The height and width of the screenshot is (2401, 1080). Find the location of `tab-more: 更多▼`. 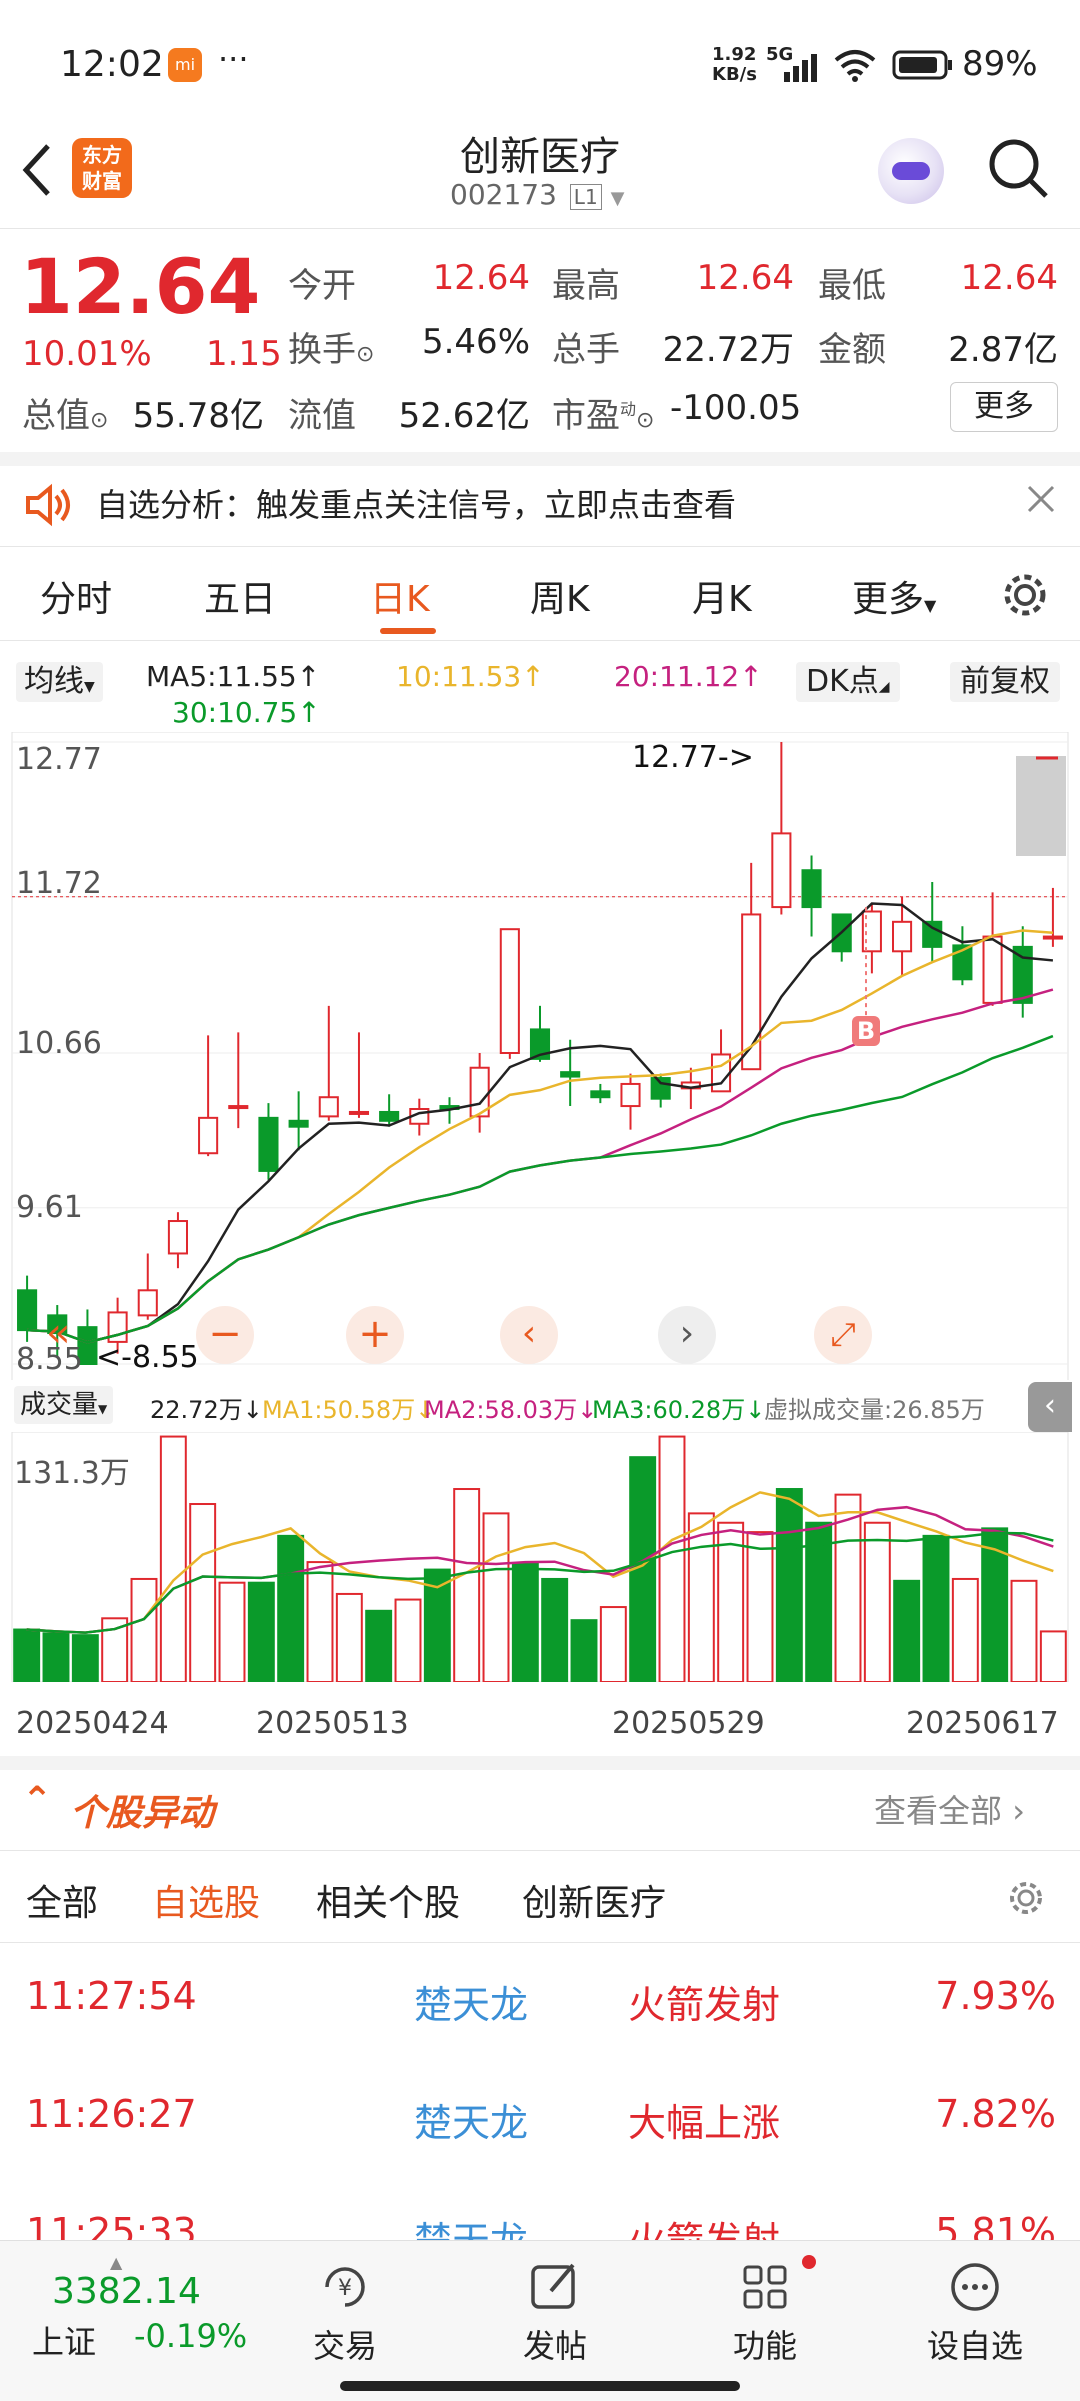

tab-more: 更多▼ is located at coordinates (894, 596).